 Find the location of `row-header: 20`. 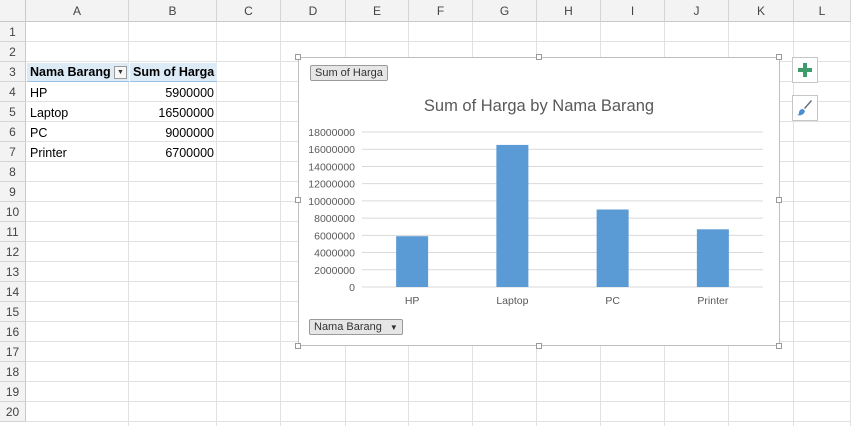

row-header: 20 is located at coordinates (13, 412).